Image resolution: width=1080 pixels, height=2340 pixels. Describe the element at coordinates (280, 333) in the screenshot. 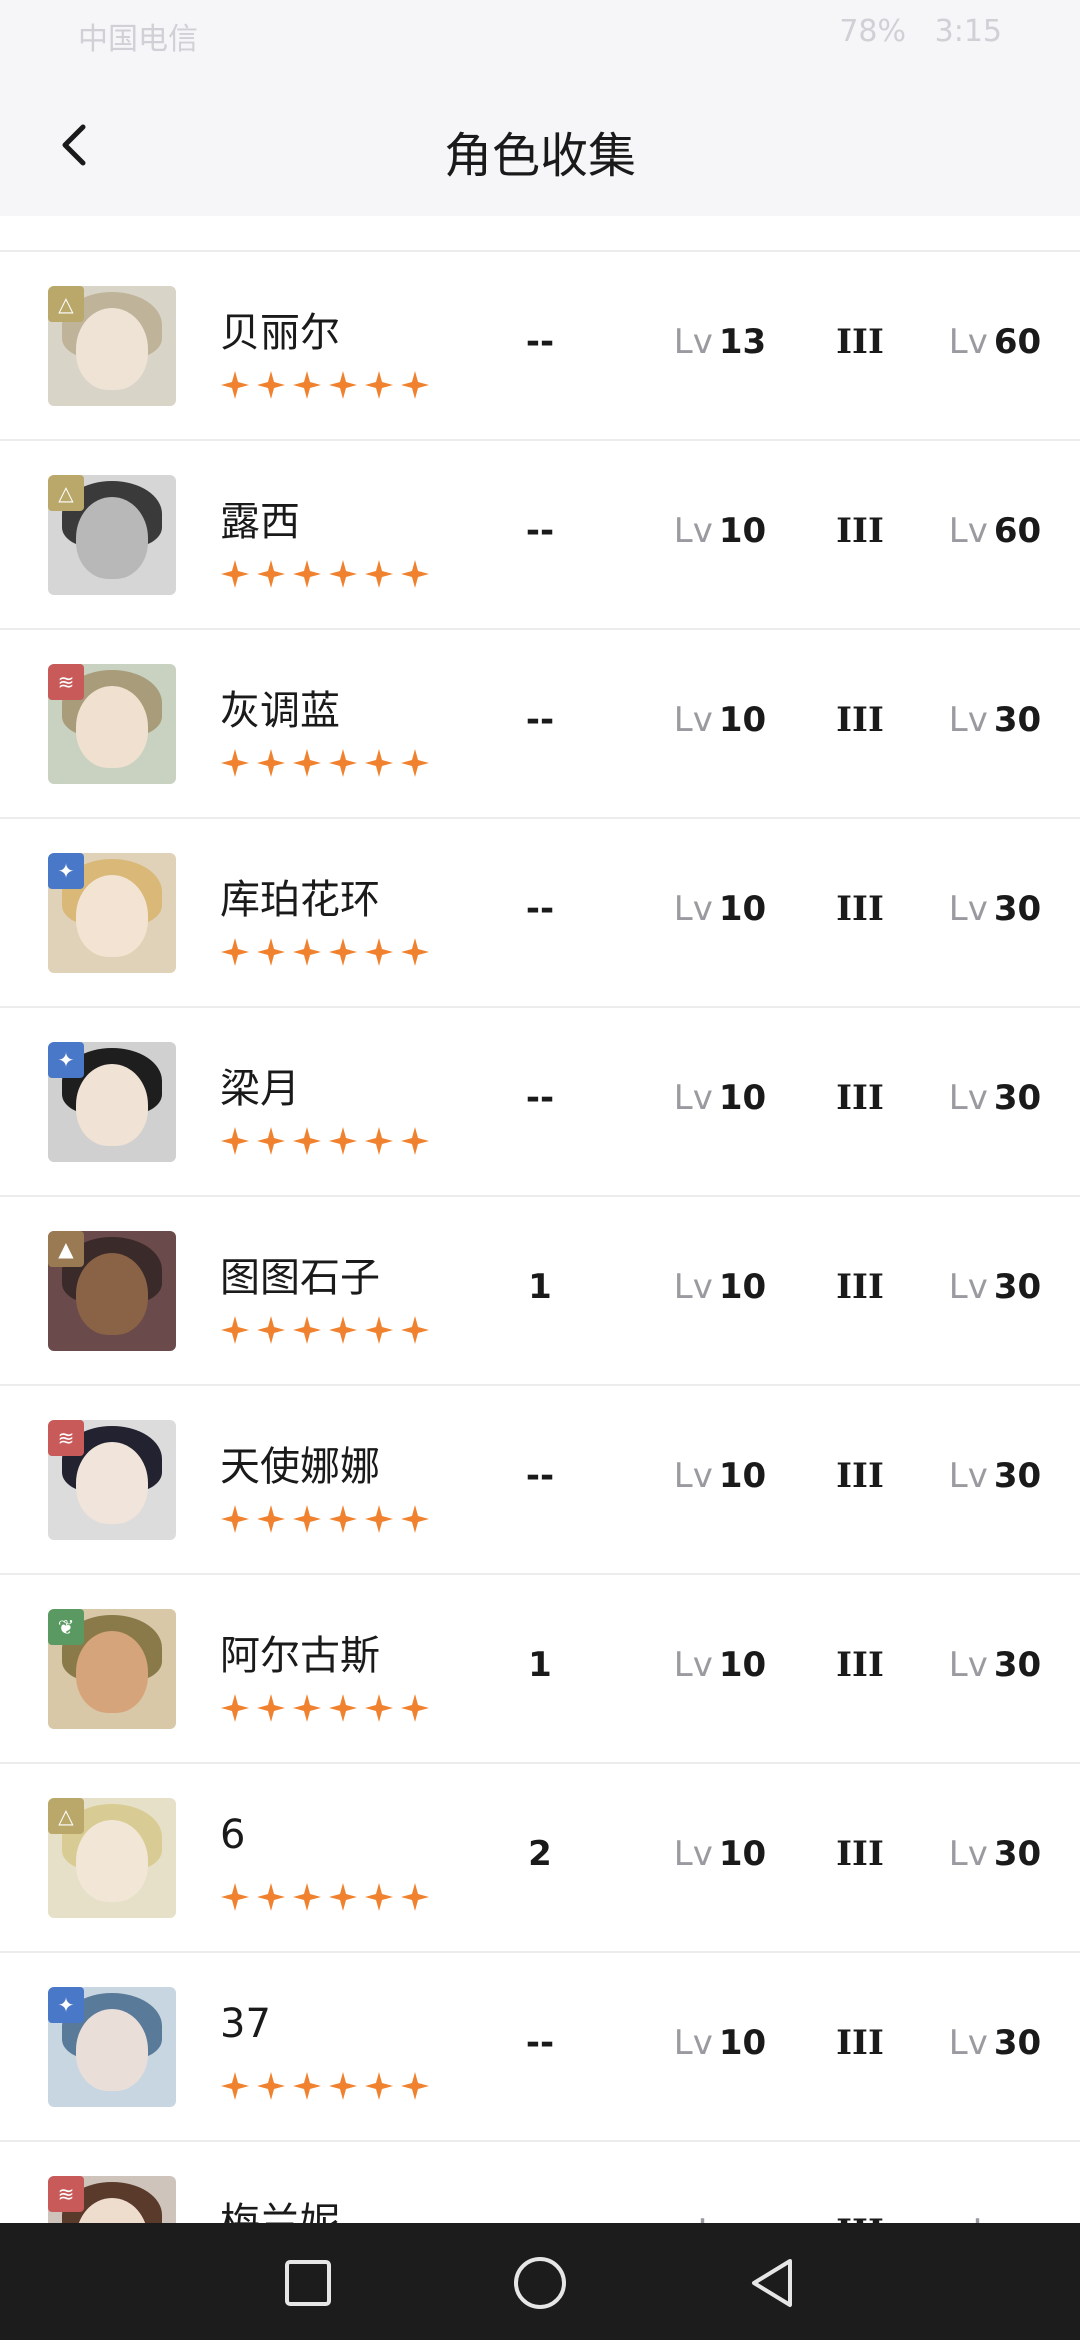

I see `character-name: 贝丽尔` at that location.